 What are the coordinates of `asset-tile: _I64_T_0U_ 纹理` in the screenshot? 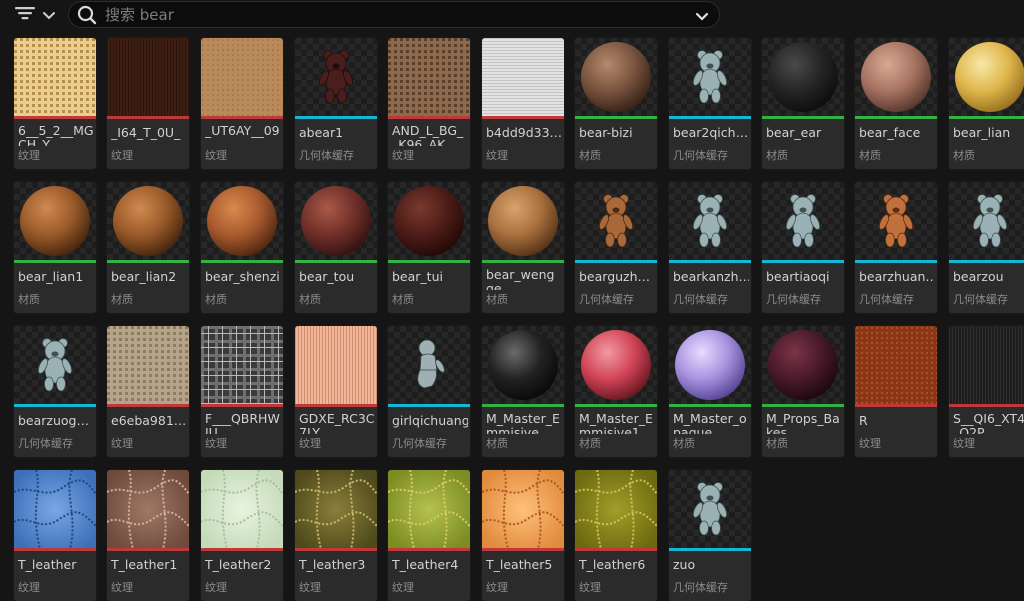 It's located at (148, 103).